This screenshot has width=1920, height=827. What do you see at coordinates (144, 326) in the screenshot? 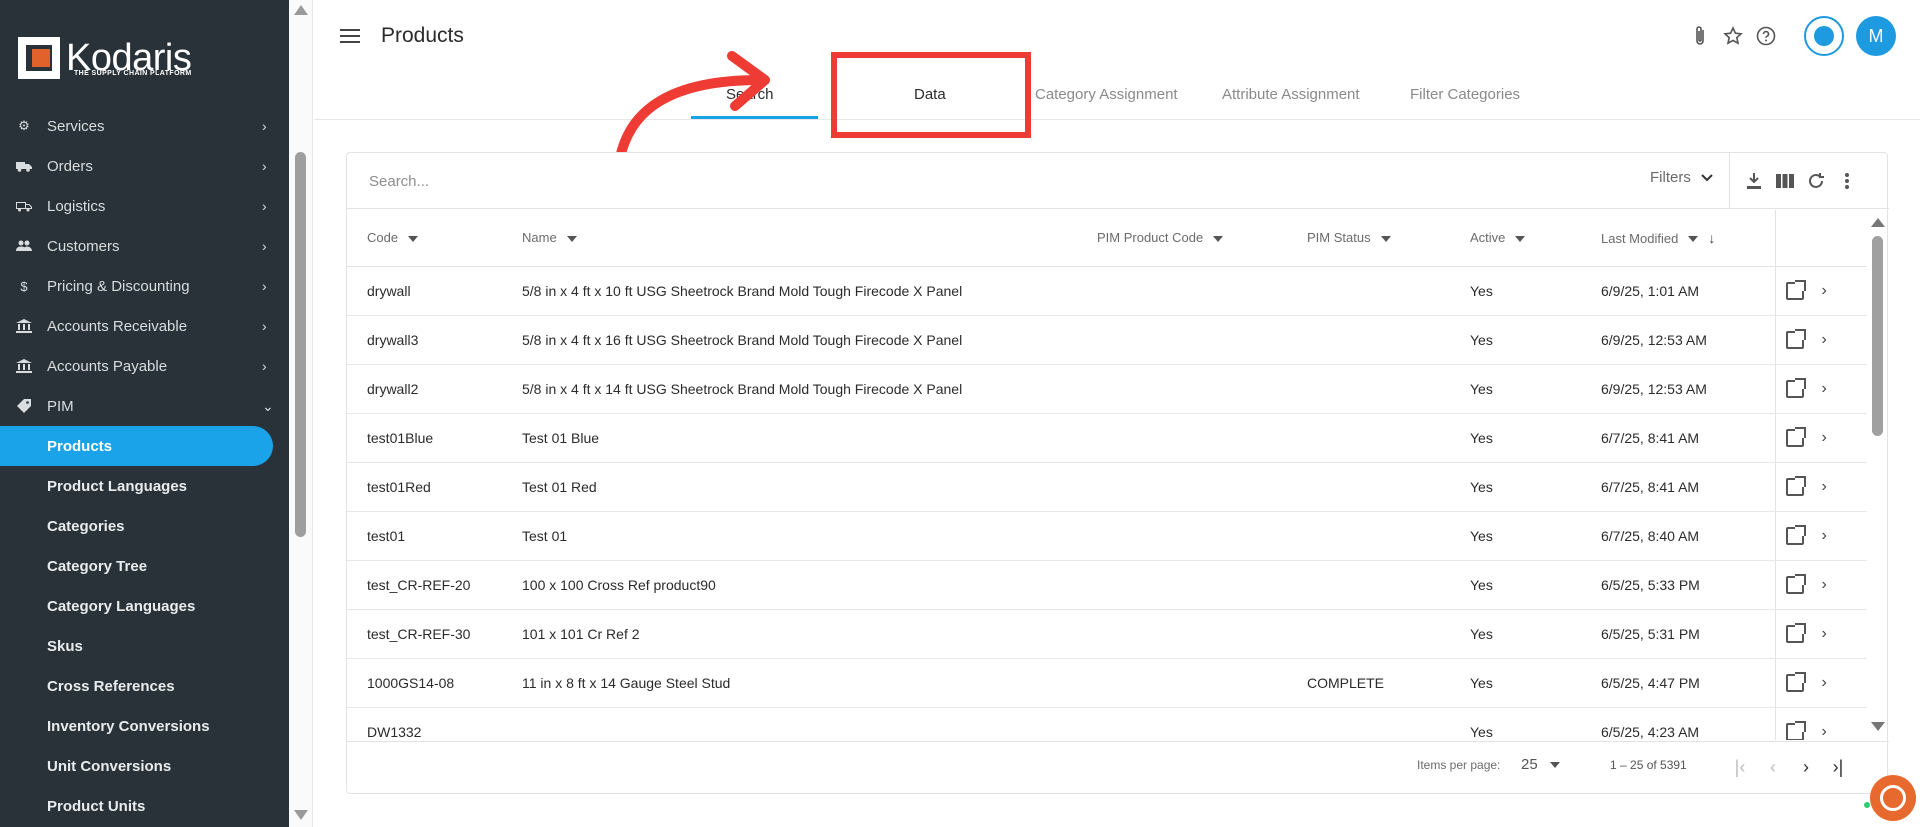
I see `sidebar-item-accounts-receivable: Accounts Receivable ›` at bounding box center [144, 326].